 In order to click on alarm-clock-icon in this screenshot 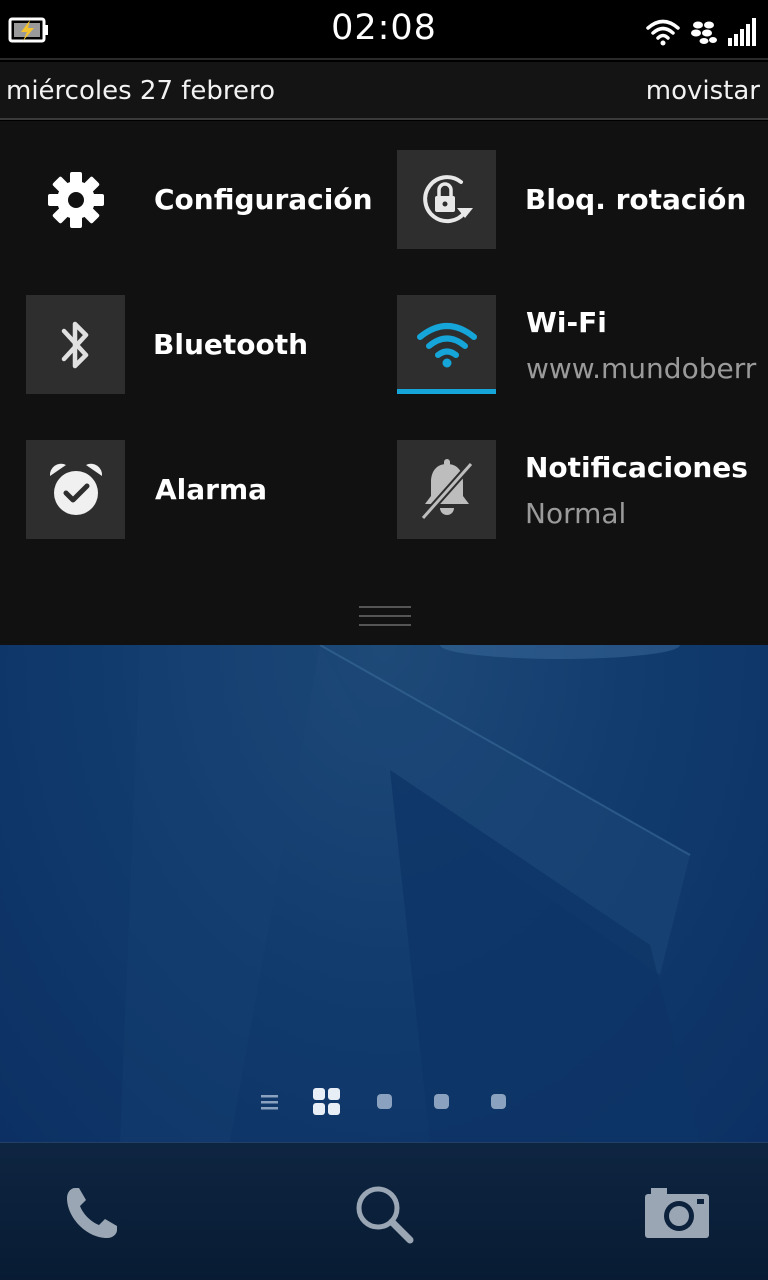, I will do `click(75, 489)`.